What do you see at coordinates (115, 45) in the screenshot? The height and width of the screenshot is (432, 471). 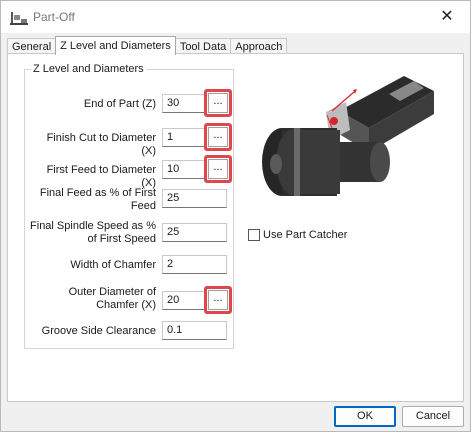 I see `tab-z-level-and-diameters: Z Level and Diameters` at bounding box center [115, 45].